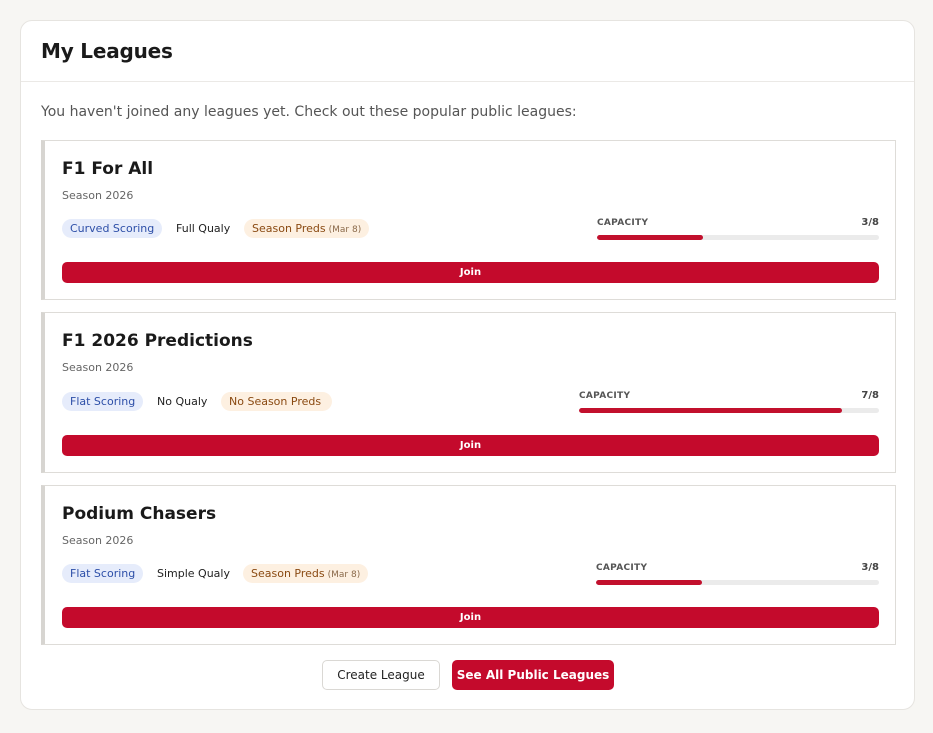 The width and height of the screenshot is (933, 733). What do you see at coordinates (139, 514) in the screenshot?
I see `league-name: Podium Chasers` at bounding box center [139, 514].